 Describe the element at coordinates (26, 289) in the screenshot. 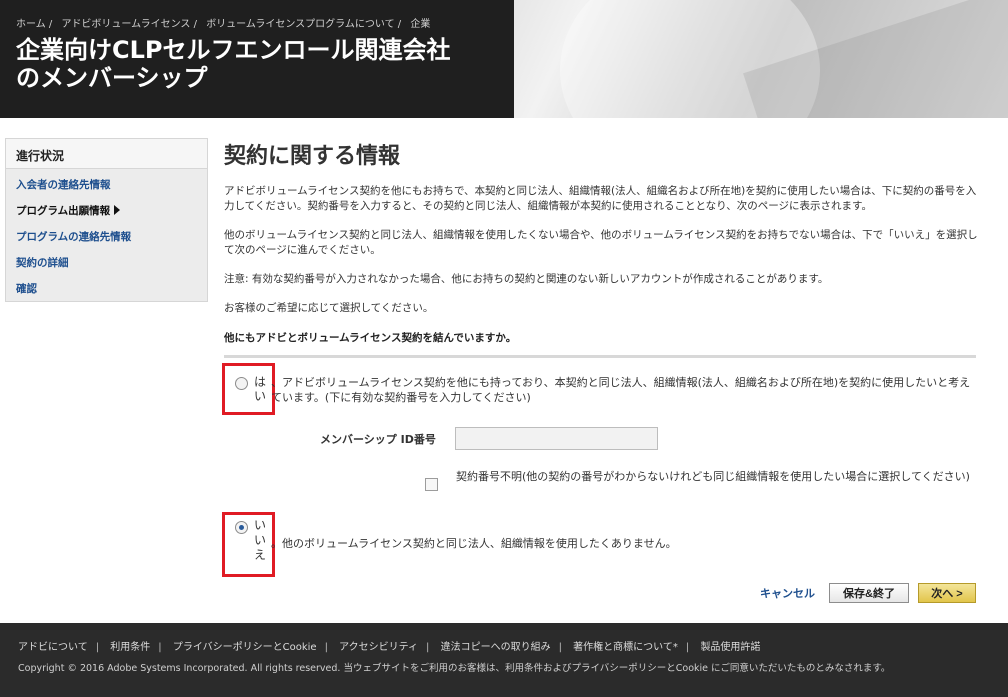

I see `sidebar-item-label: 確認` at that location.